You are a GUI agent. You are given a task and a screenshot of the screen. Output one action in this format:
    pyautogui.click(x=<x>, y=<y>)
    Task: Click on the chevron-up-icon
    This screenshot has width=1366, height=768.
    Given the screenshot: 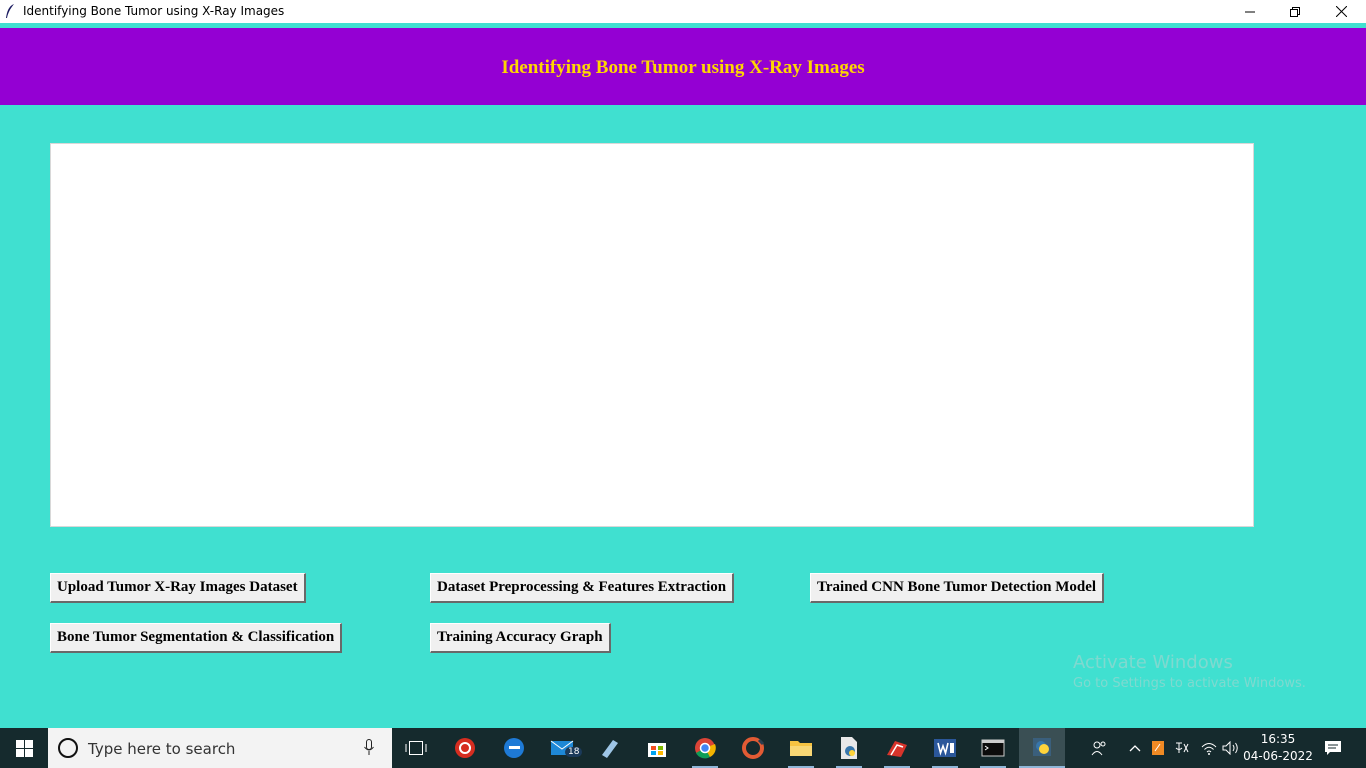 What is the action you would take?
    pyautogui.click(x=1135, y=748)
    